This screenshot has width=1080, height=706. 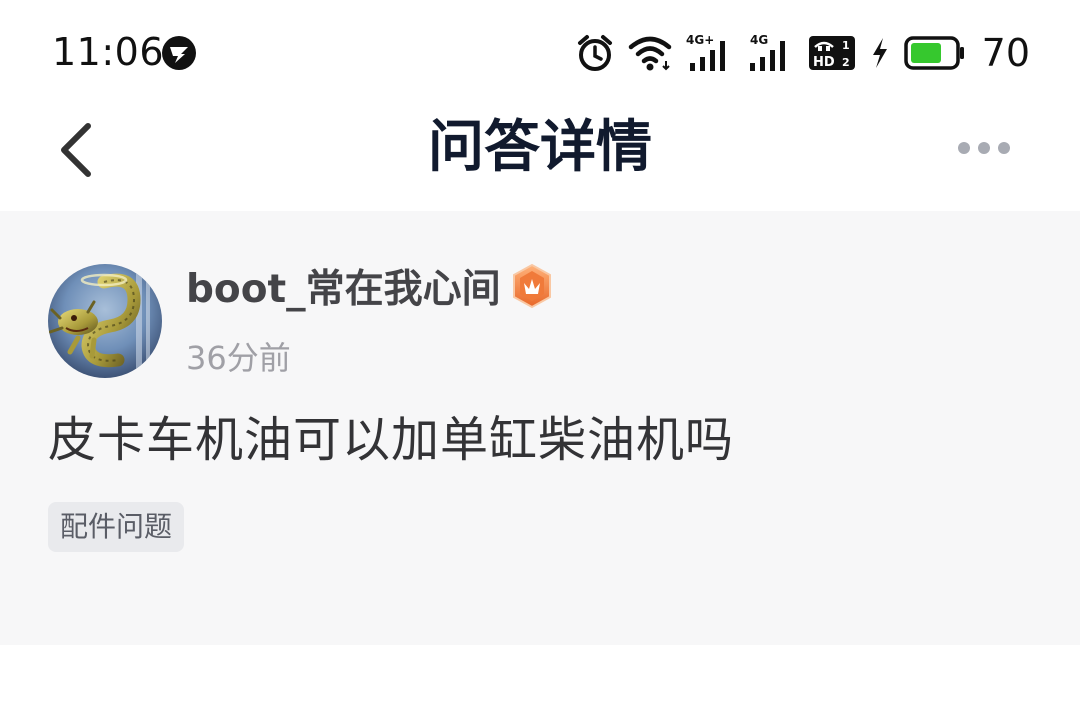 I want to click on more-options-button, so click(x=984, y=148).